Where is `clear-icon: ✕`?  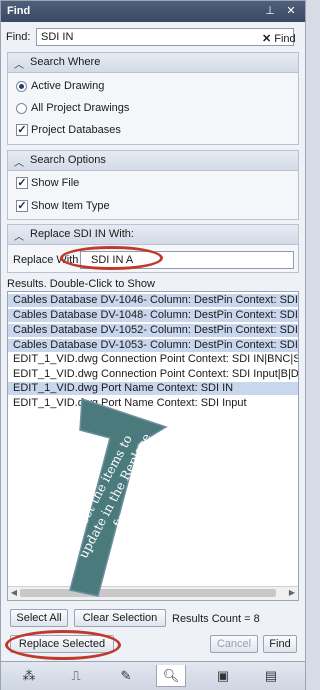
clear-icon: ✕ is located at coordinates (267, 39).